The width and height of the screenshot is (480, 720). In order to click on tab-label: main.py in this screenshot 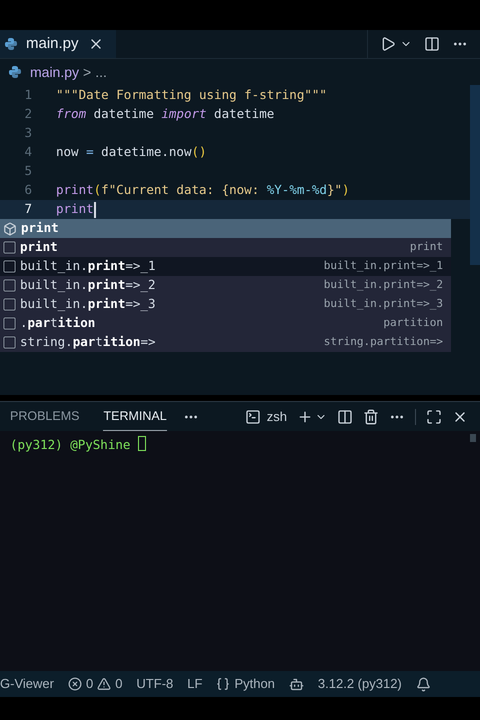, I will do `click(52, 44)`.